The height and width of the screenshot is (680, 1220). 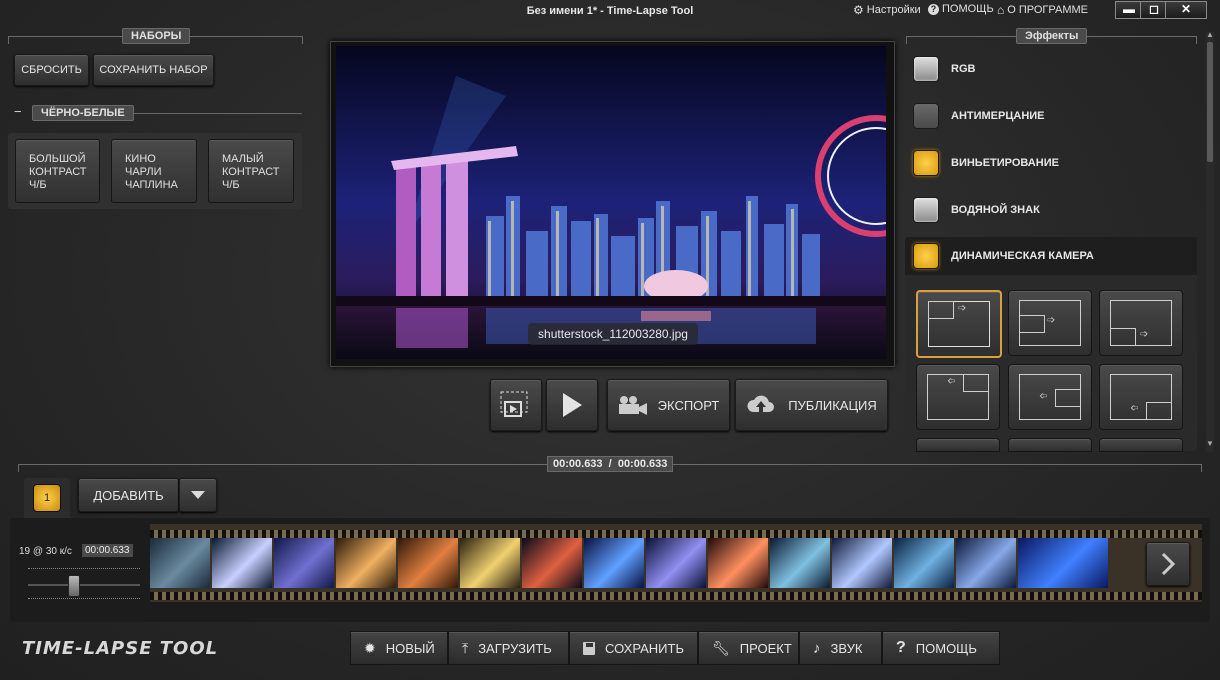 I want to click on bw-collapse-toggle: −, so click(x=18, y=111).